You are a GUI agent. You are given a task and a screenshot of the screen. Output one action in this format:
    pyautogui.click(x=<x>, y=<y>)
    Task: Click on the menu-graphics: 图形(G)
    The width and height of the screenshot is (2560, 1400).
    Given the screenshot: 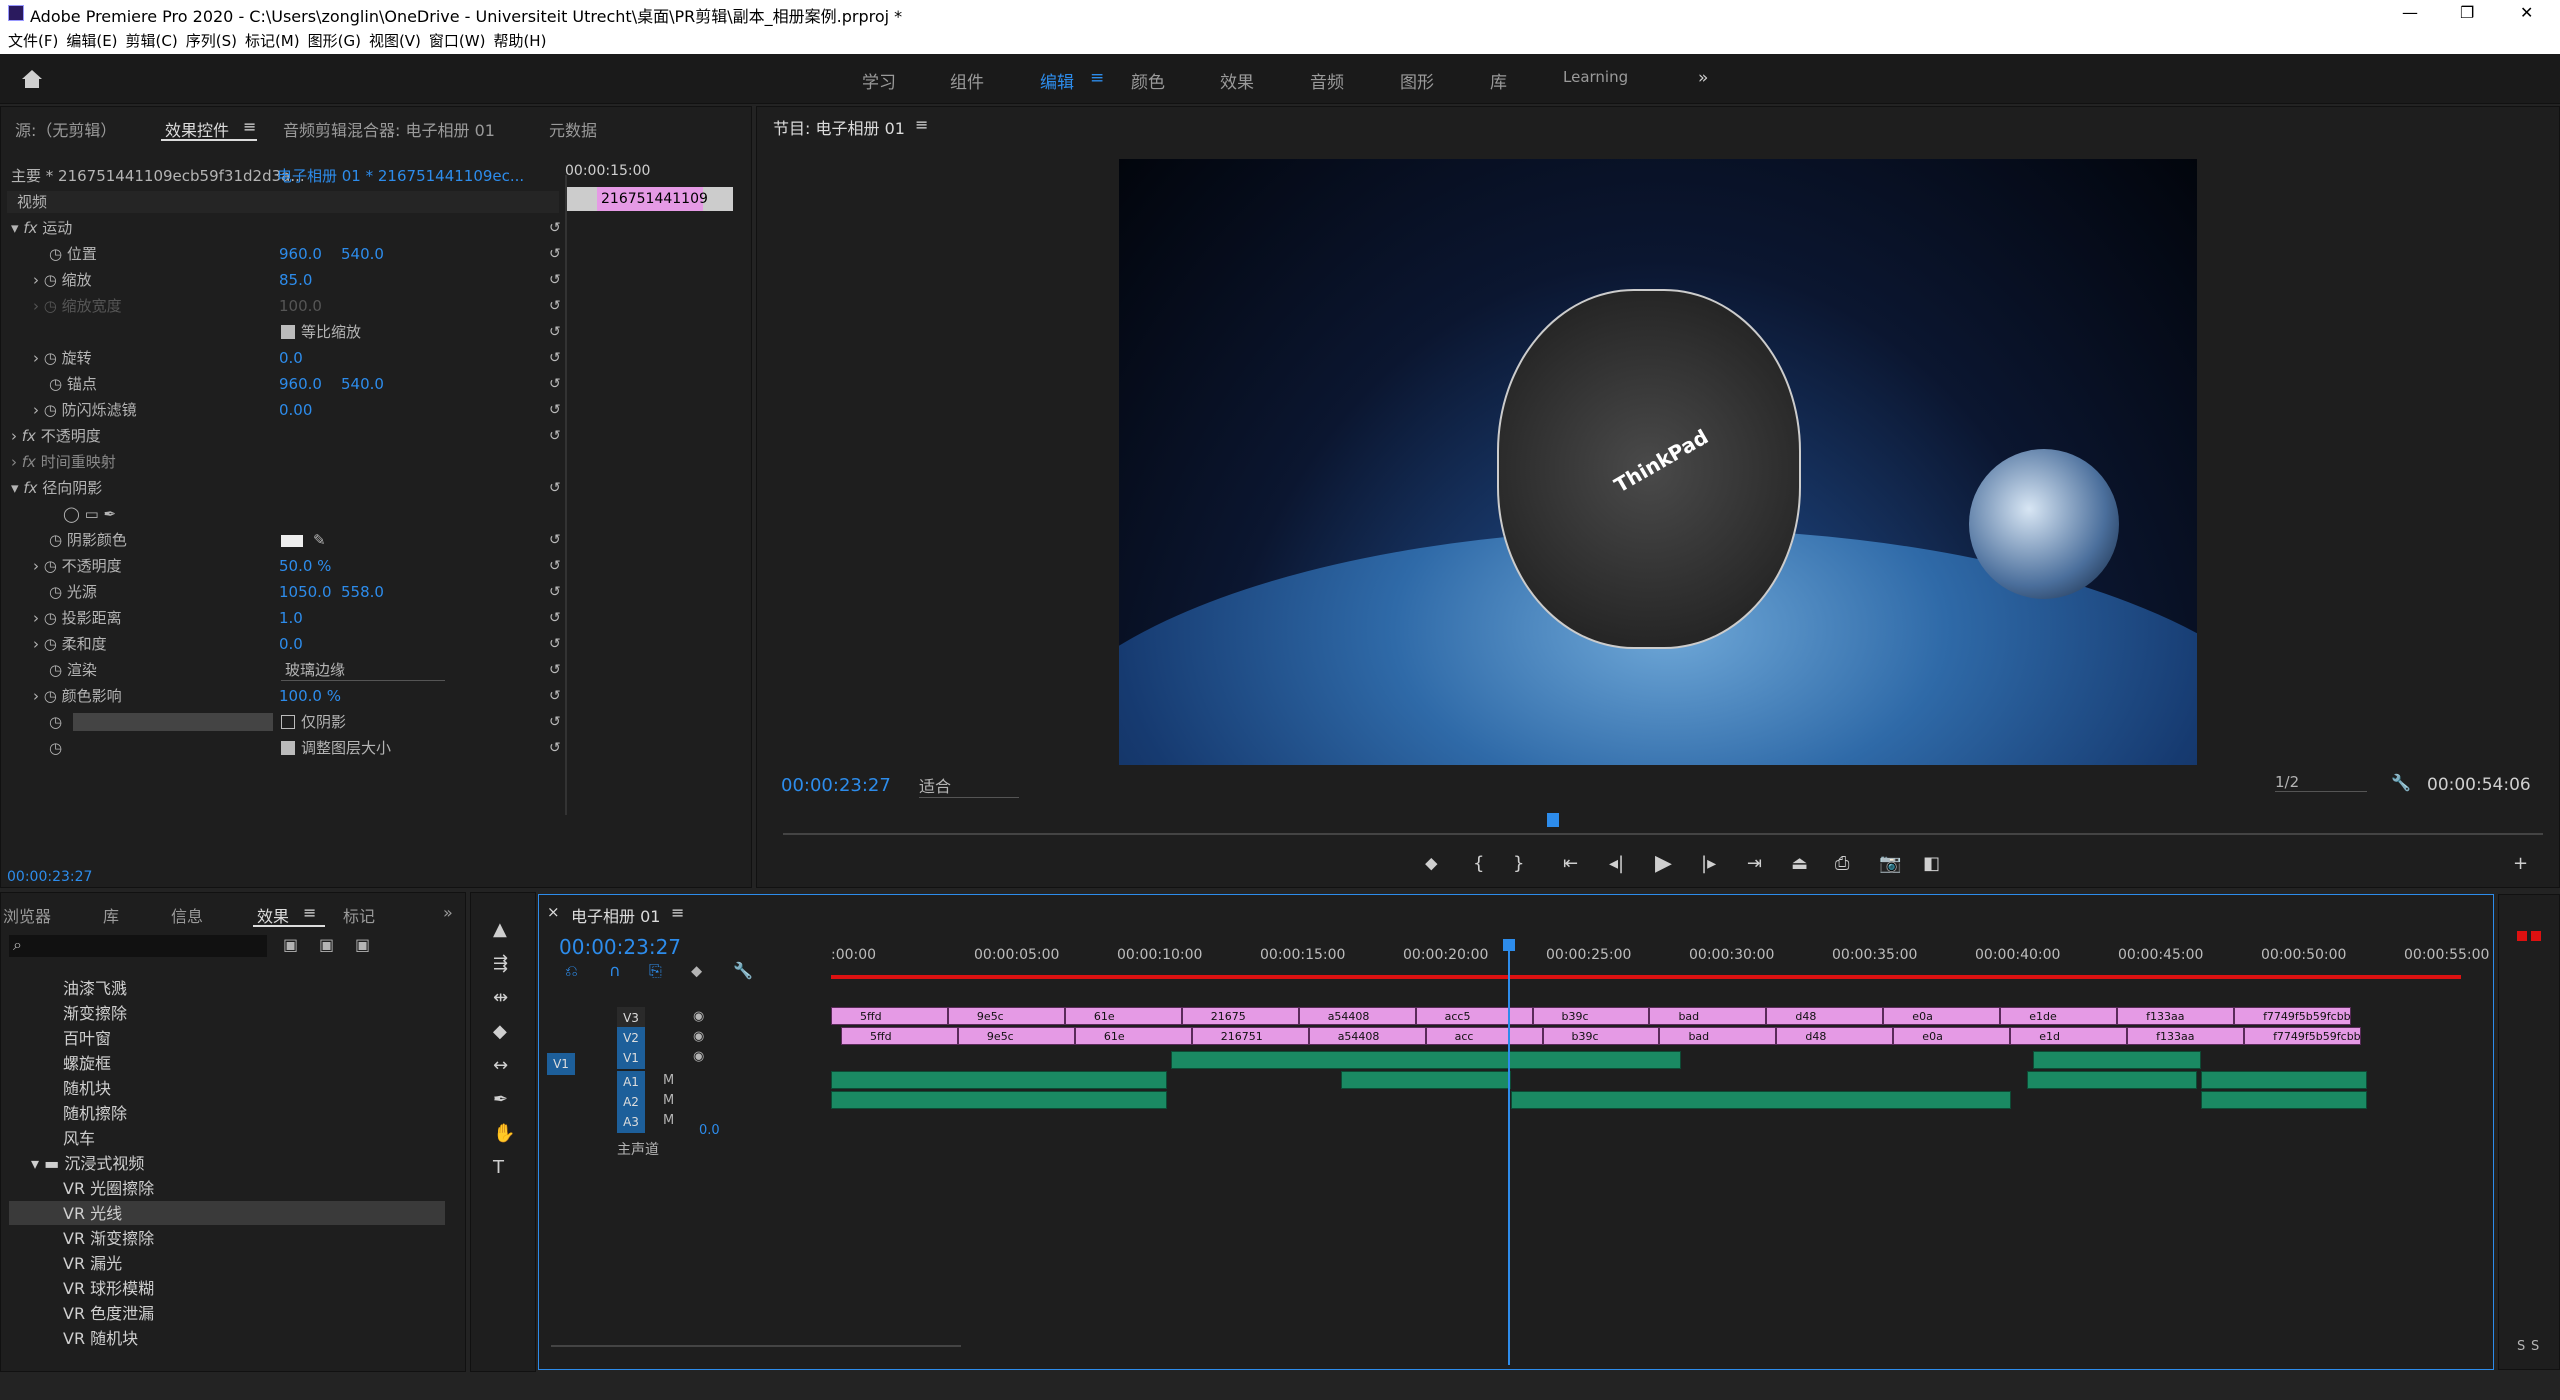 What is the action you would take?
    pyautogui.click(x=334, y=41)
    